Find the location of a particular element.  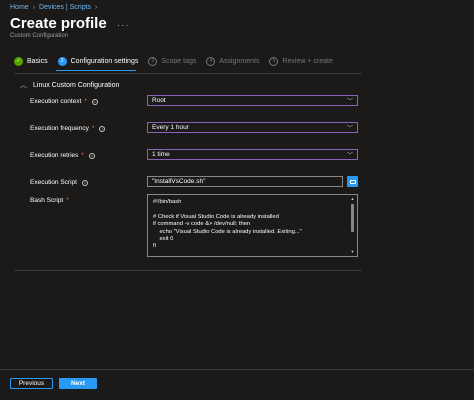

step-configuration-settings: 2 Configuration settings is located at coordinates (98, 61).